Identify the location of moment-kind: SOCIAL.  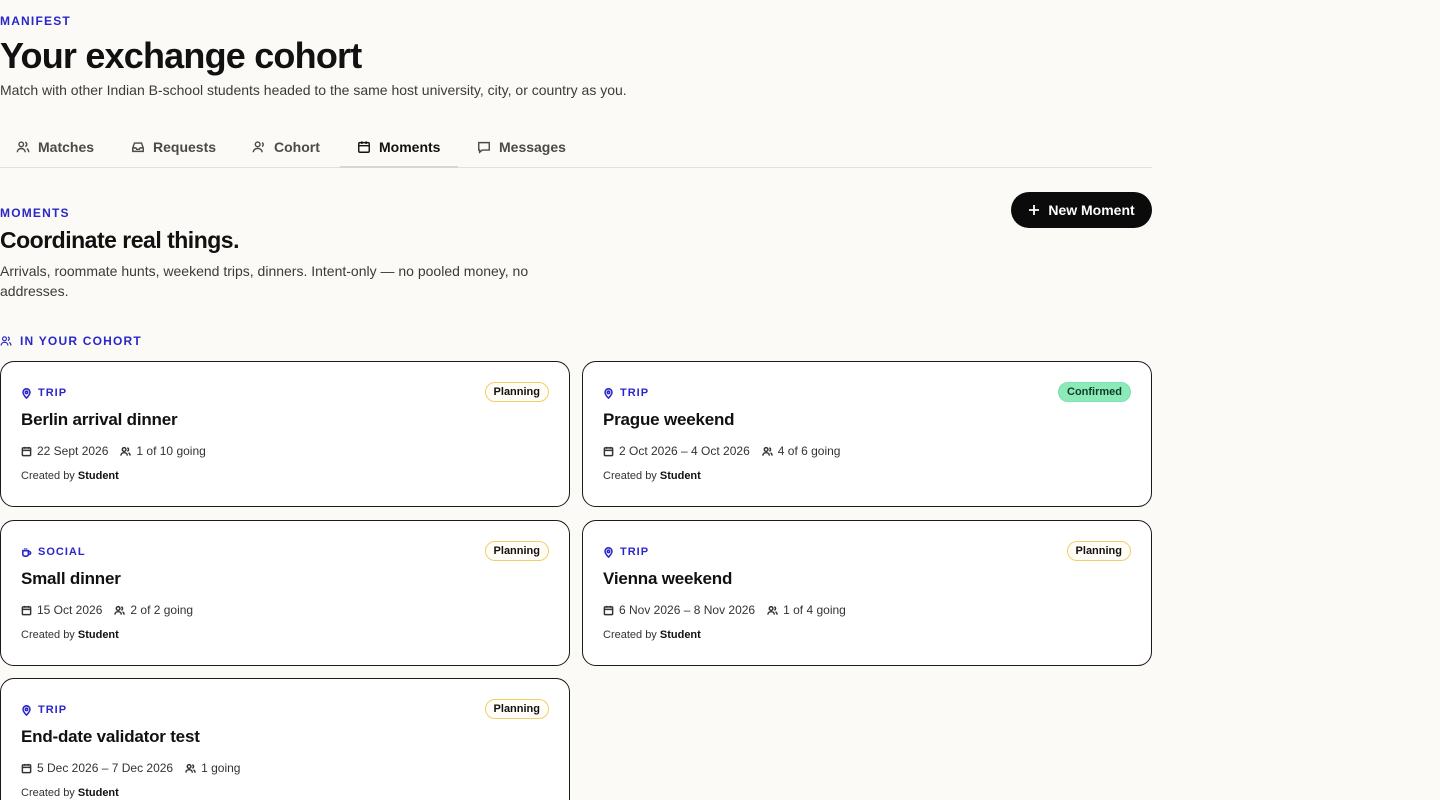
(53, 552).